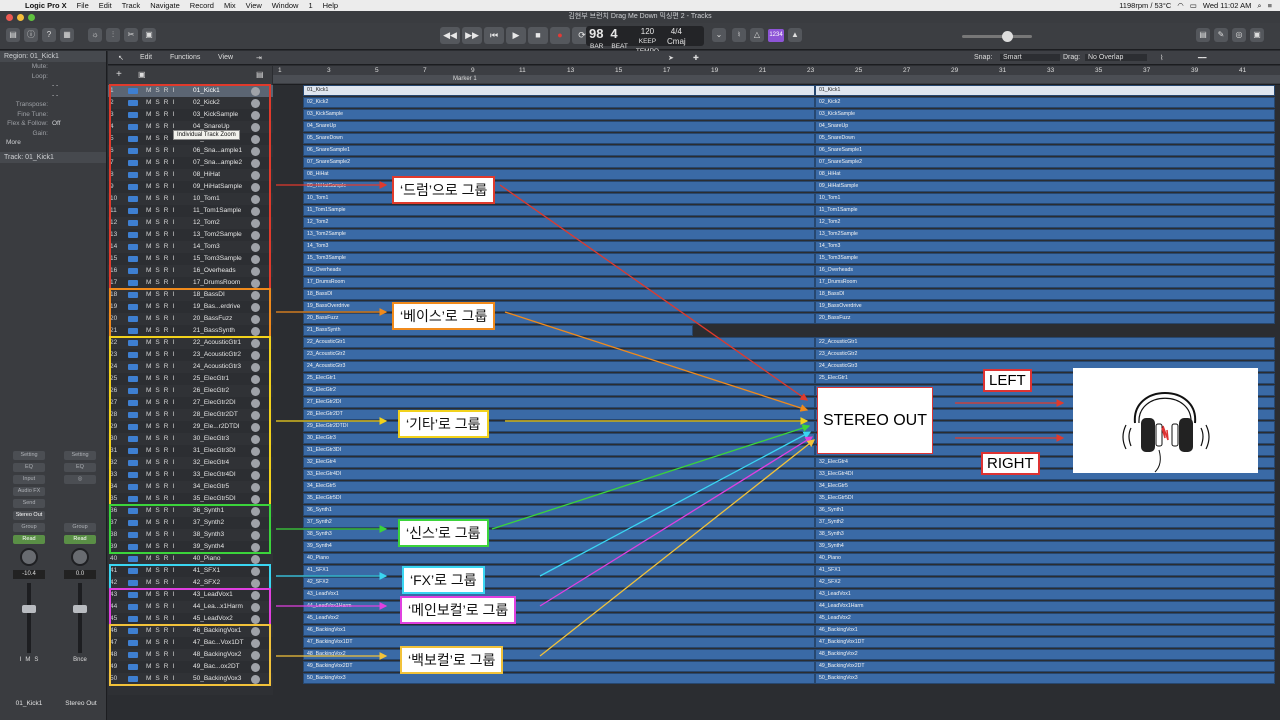 The height and width of the screenshot is (720, 1280). I want to click on region-lane: 17_DrumsRoom 17_DrumsRoom, so click(790, 282).